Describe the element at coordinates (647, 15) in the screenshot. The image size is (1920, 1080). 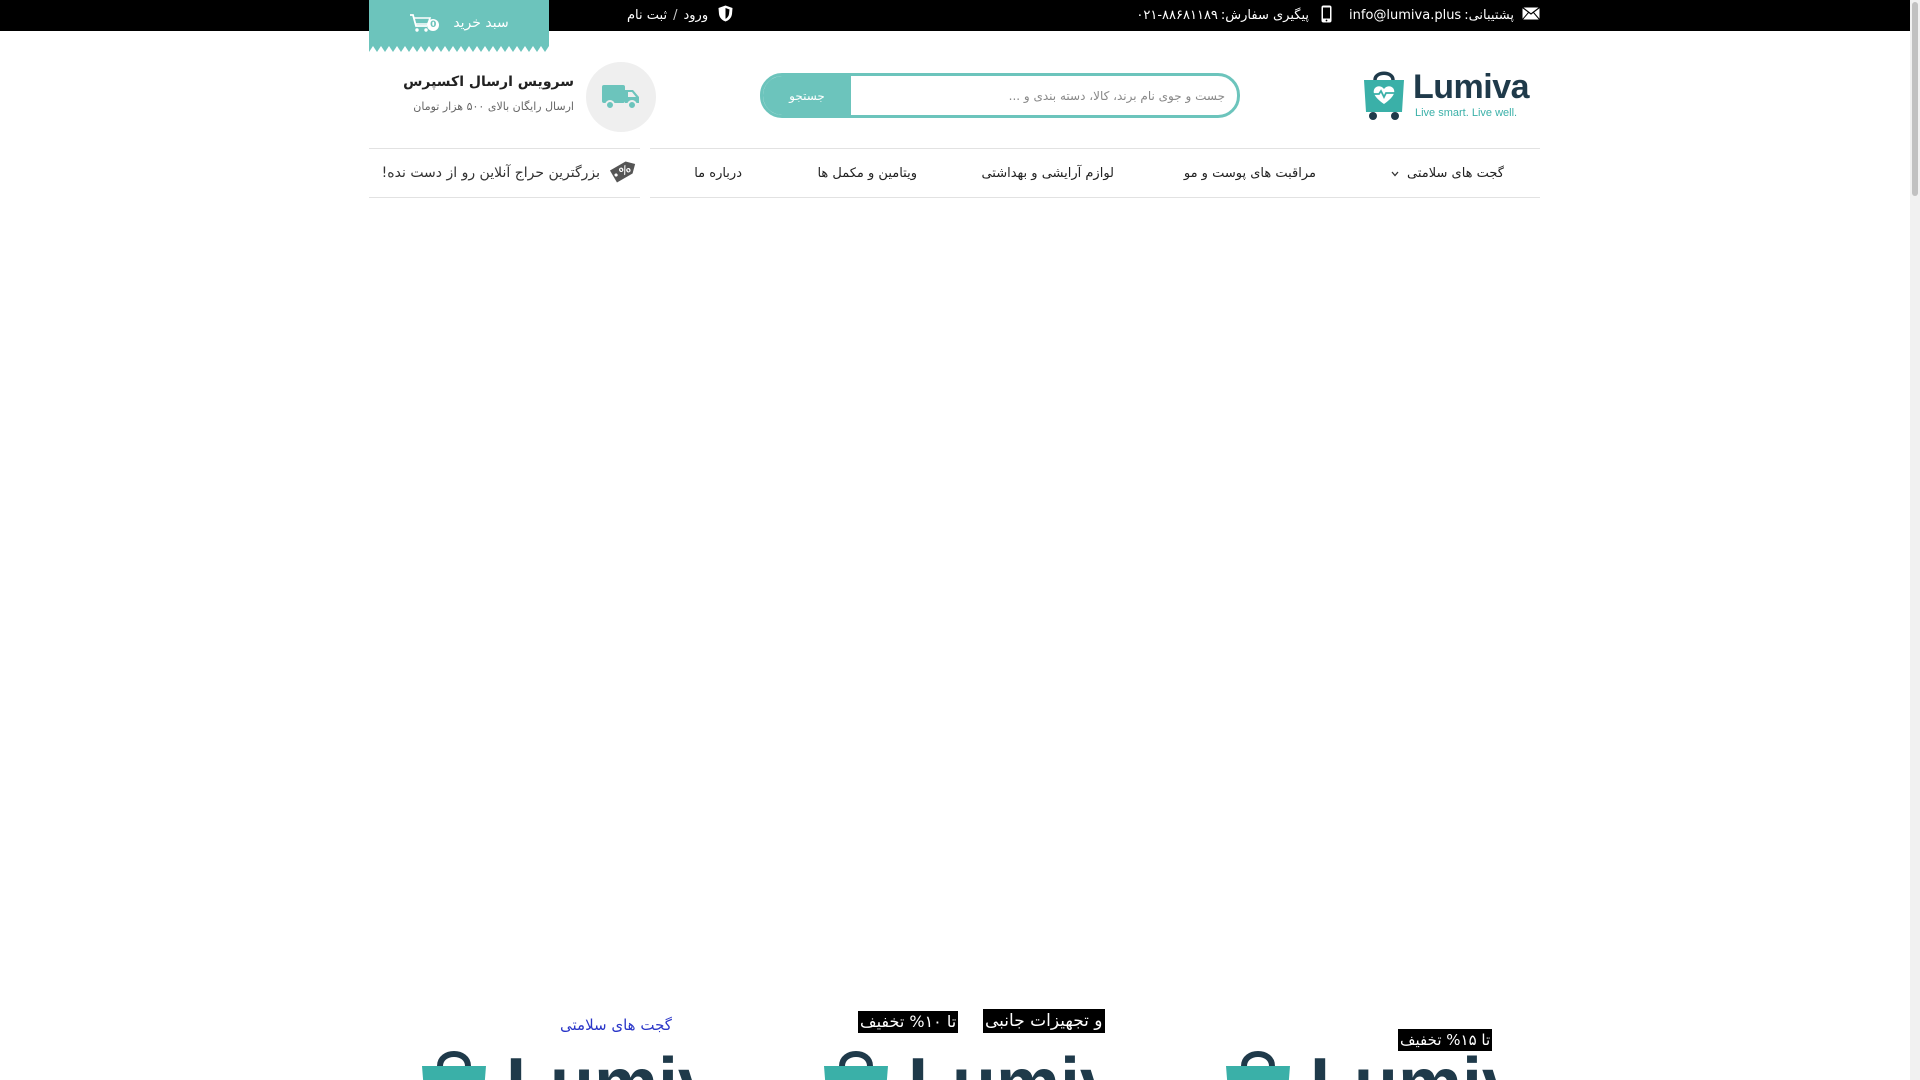
I see `register-link: ثبت نام` at that location.